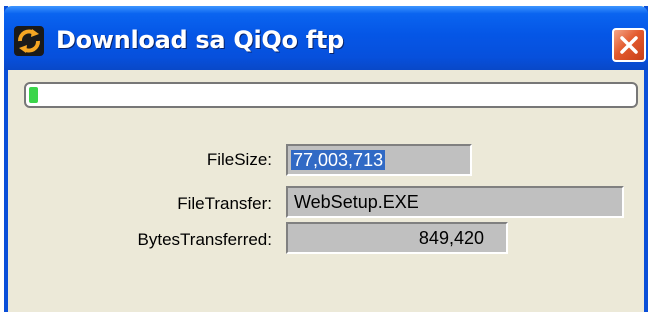 The width and height of the screenshot is (652, 312). I want to click on filesize-field: 77,003,713, so click(379, 160).